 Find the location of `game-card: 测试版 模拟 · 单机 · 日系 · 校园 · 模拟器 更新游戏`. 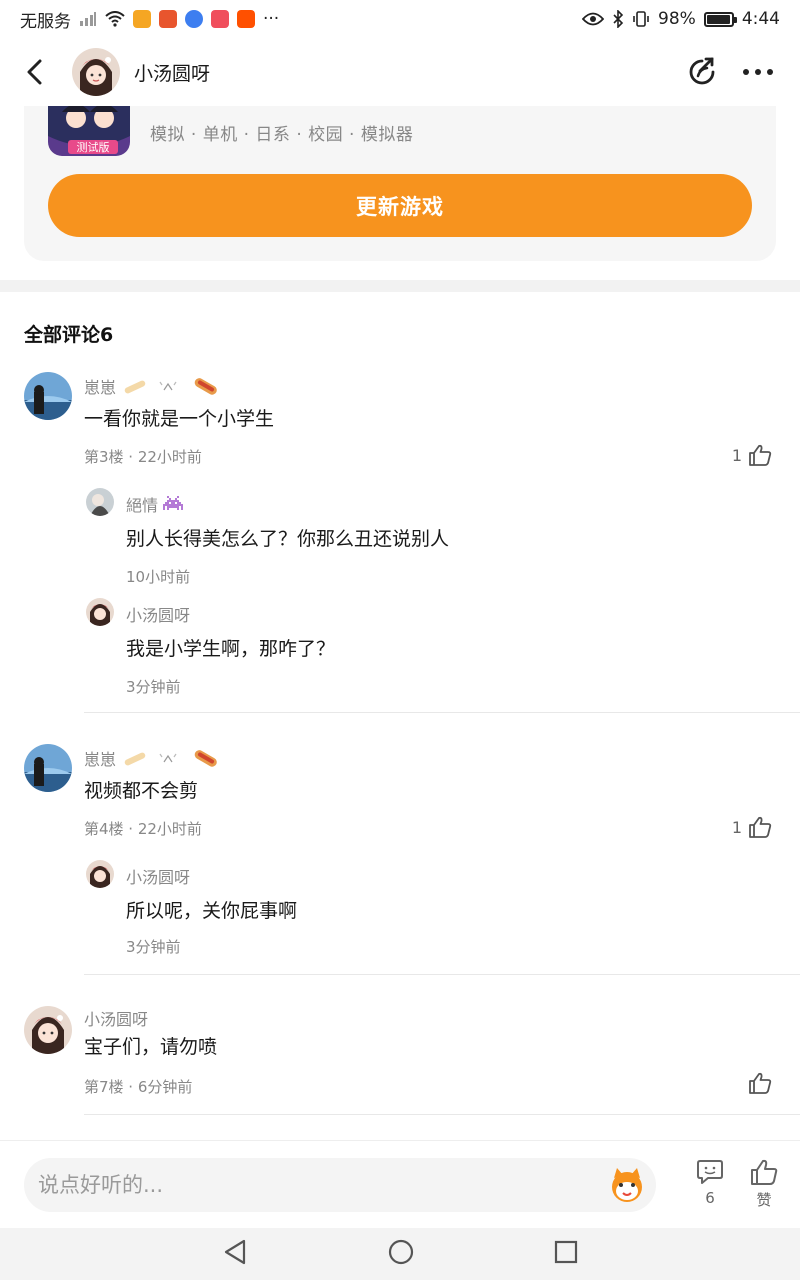

game-card: 测试版 模拟 · 单机 · 日系 · 校园 · 模拟器 更新游戏 is located at coordinates (400, 183).